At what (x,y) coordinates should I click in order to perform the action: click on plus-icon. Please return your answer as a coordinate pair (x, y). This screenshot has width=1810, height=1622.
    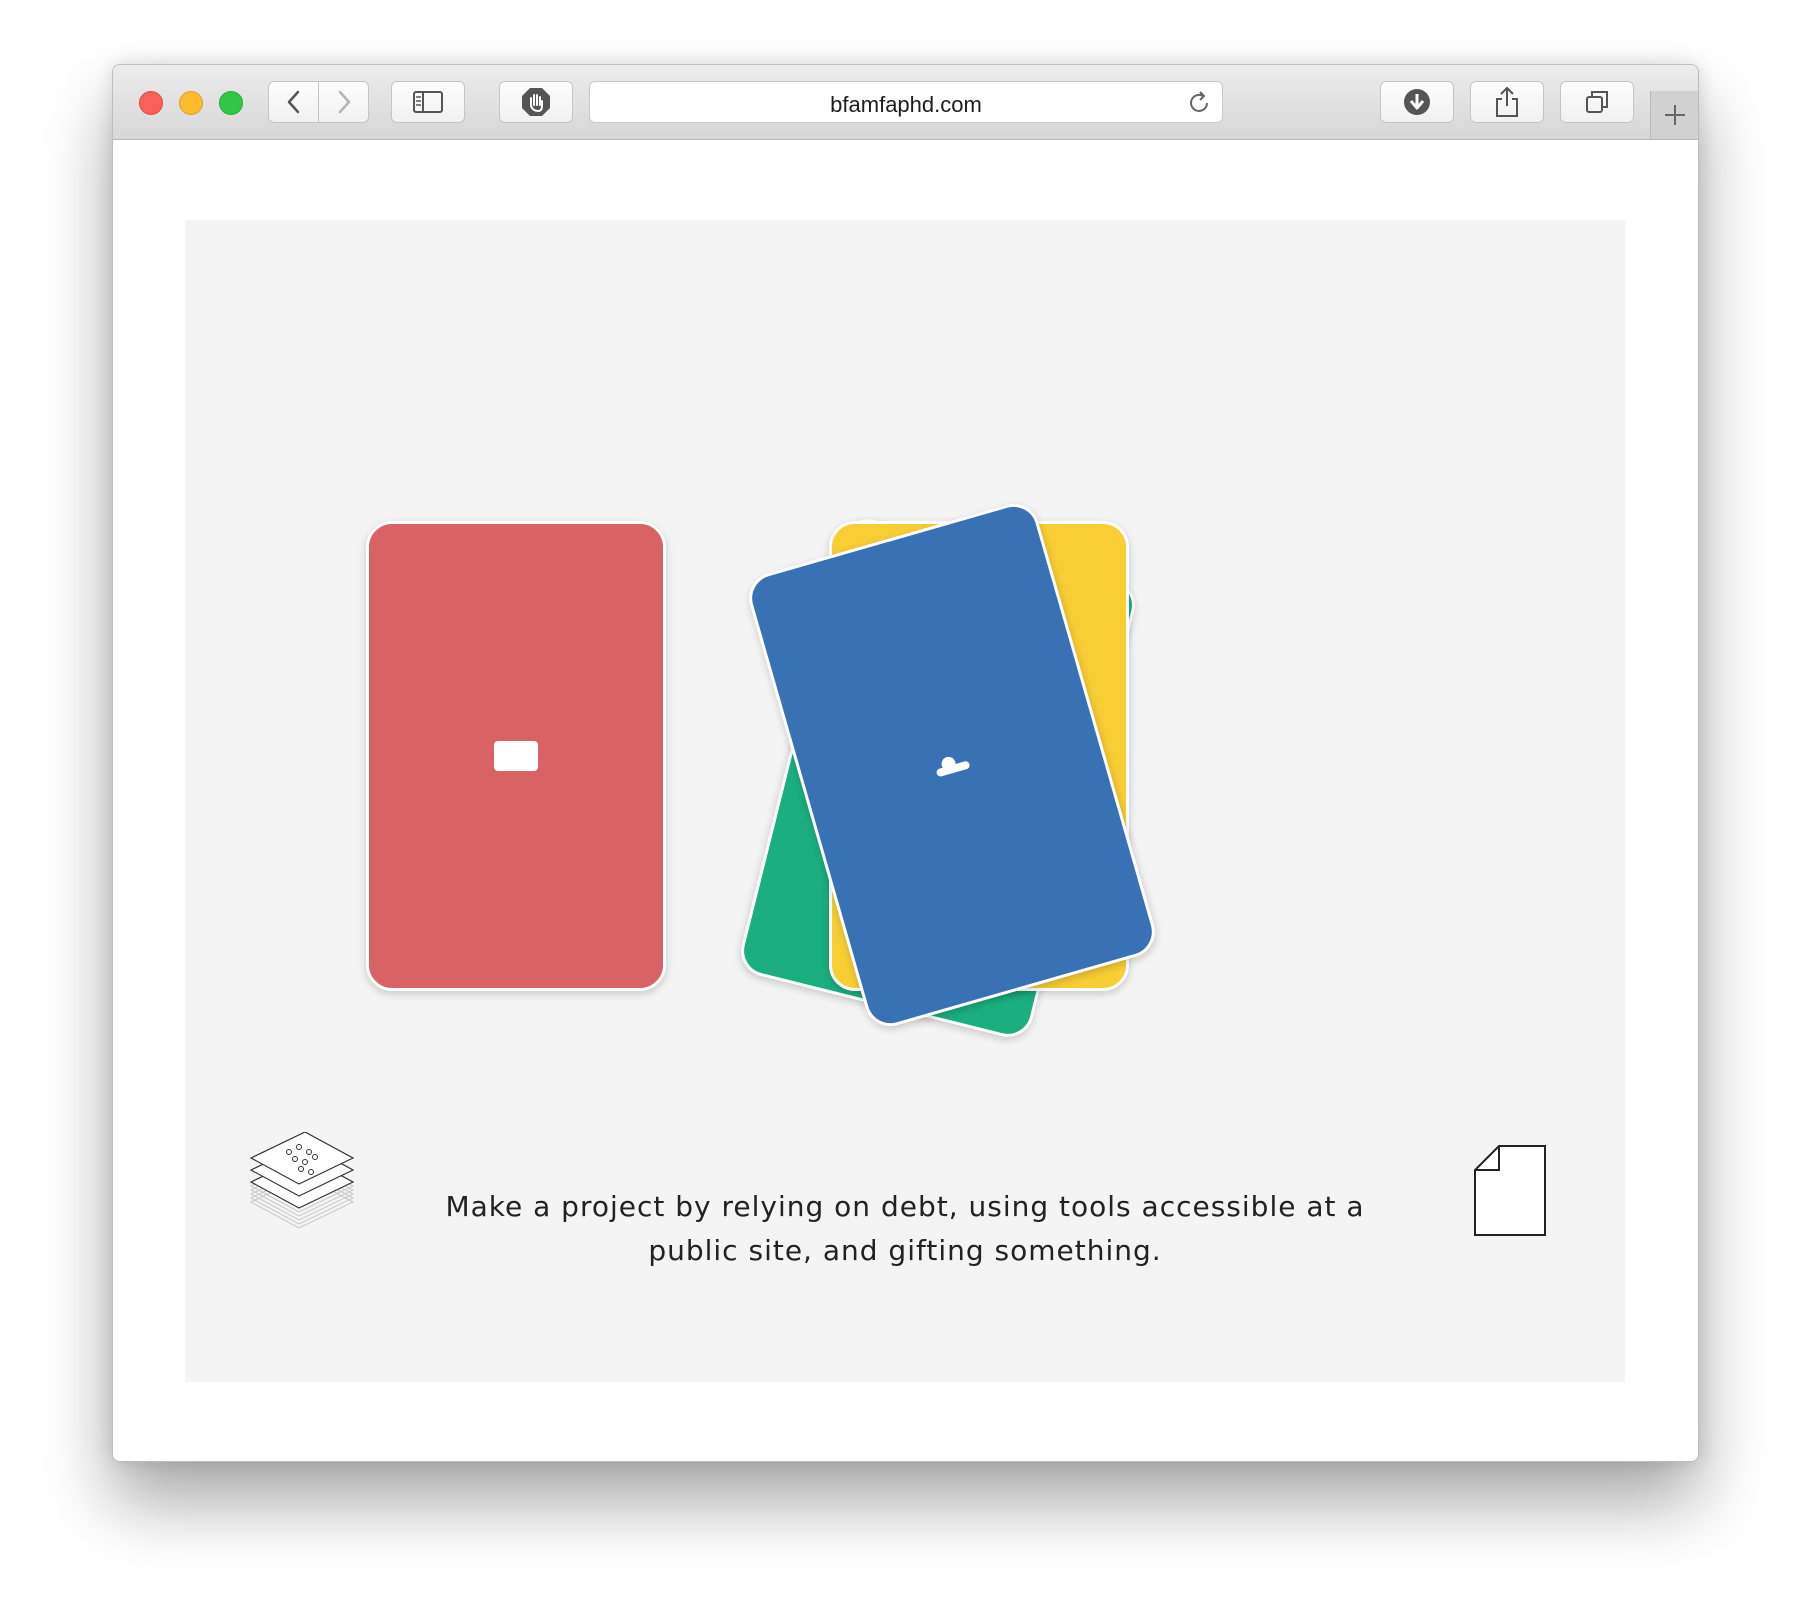
    Looking at the image, I should click on (1675, 115).